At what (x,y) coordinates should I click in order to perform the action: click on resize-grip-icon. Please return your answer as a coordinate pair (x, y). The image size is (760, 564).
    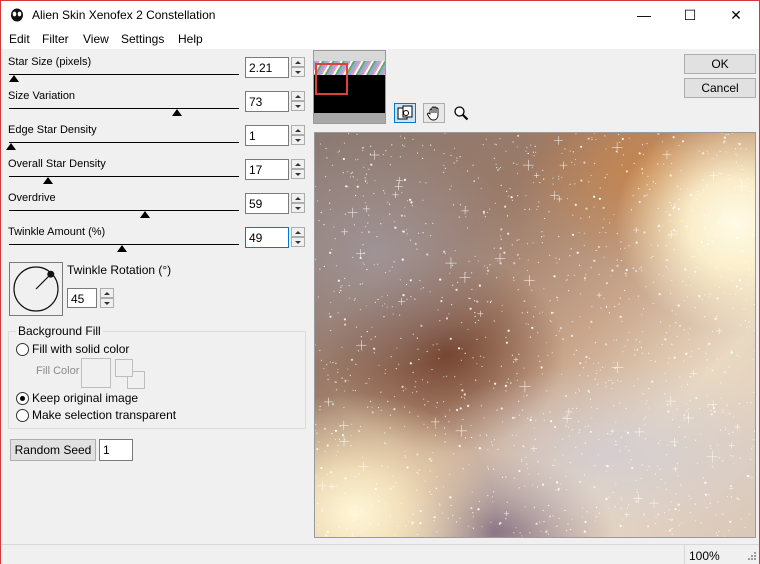
    Looking at the image, I should click on (751, 557).